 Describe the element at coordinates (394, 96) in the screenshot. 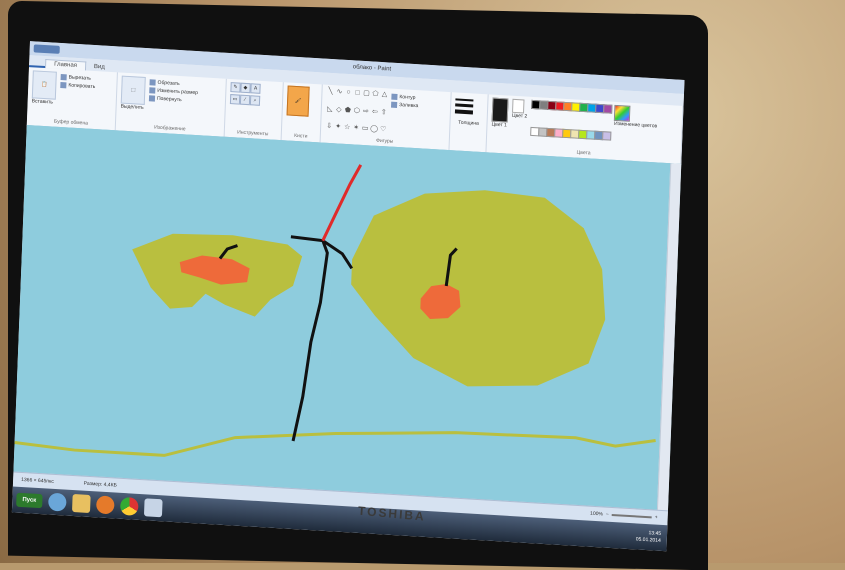

I see `outline-icon` at that location.